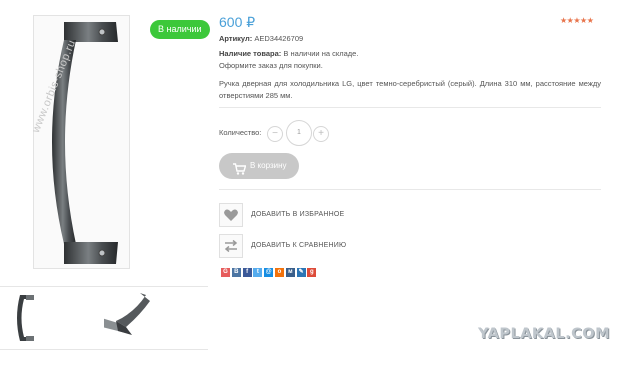 This screenshot has height=365, width=640. What do you see at coordinates (250, 53) in the screenshot?
I see `availability-label: Наличие товара:` at bounding box center [250, 53].